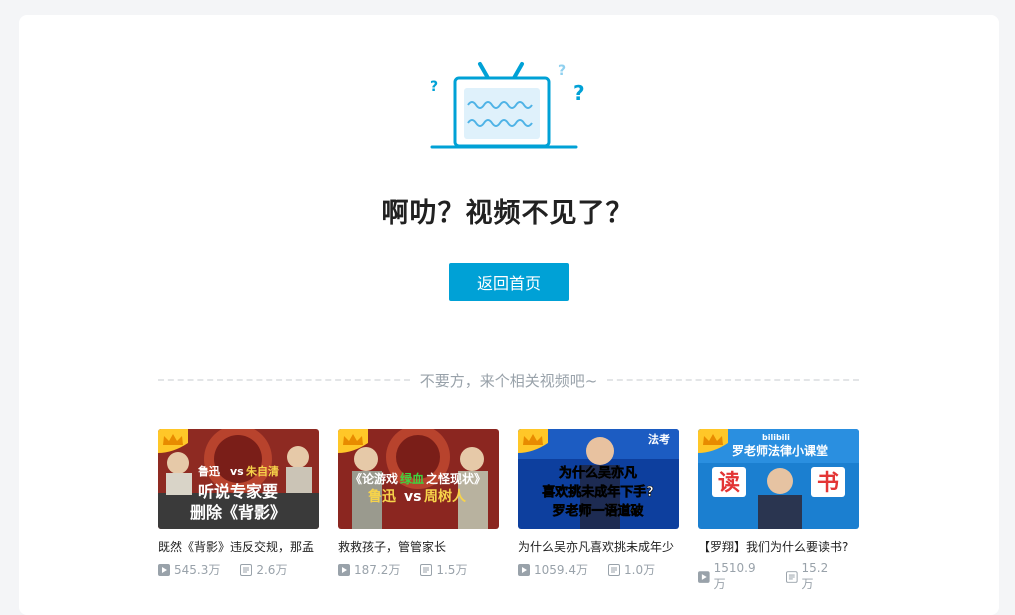 This screenshot has height=615, width=1015. Describe the element at coordinates (418, 547) in the screenshot. I see `video-title: 救救孩子，管管家长` at that location.